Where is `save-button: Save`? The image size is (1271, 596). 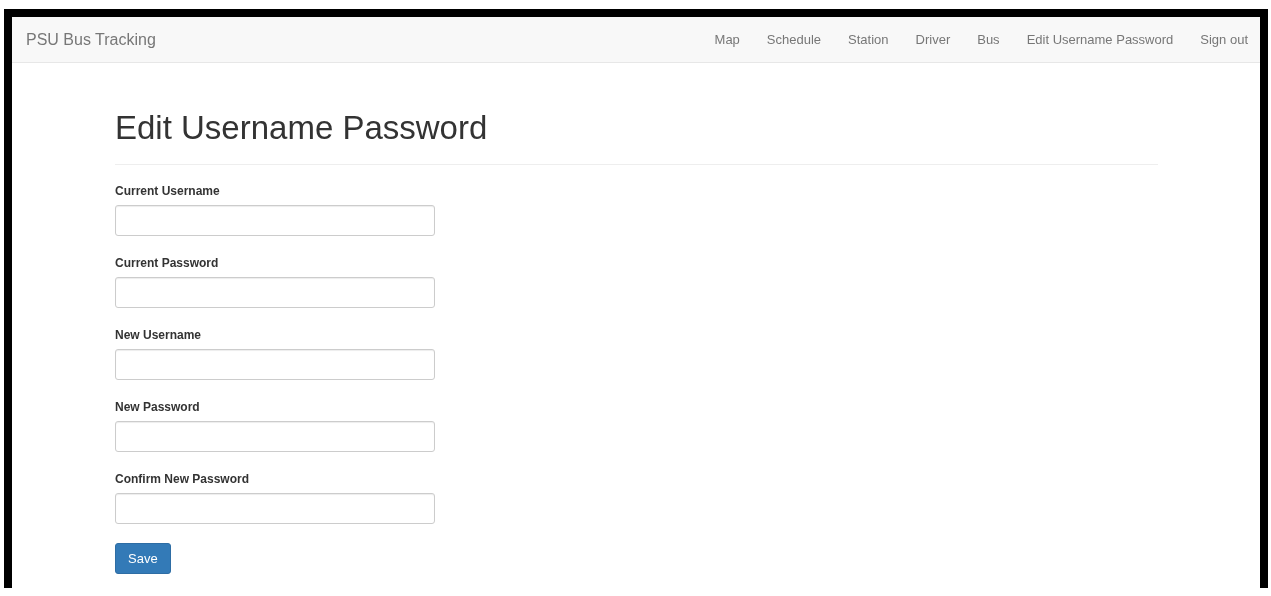
save-button: Save is located at coordinates (143, 558).